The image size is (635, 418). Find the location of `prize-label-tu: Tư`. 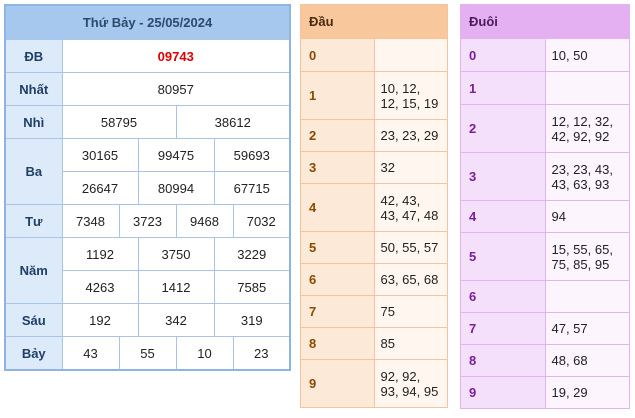

prize-label-tu: Tư is located at coordinates (33, 221).